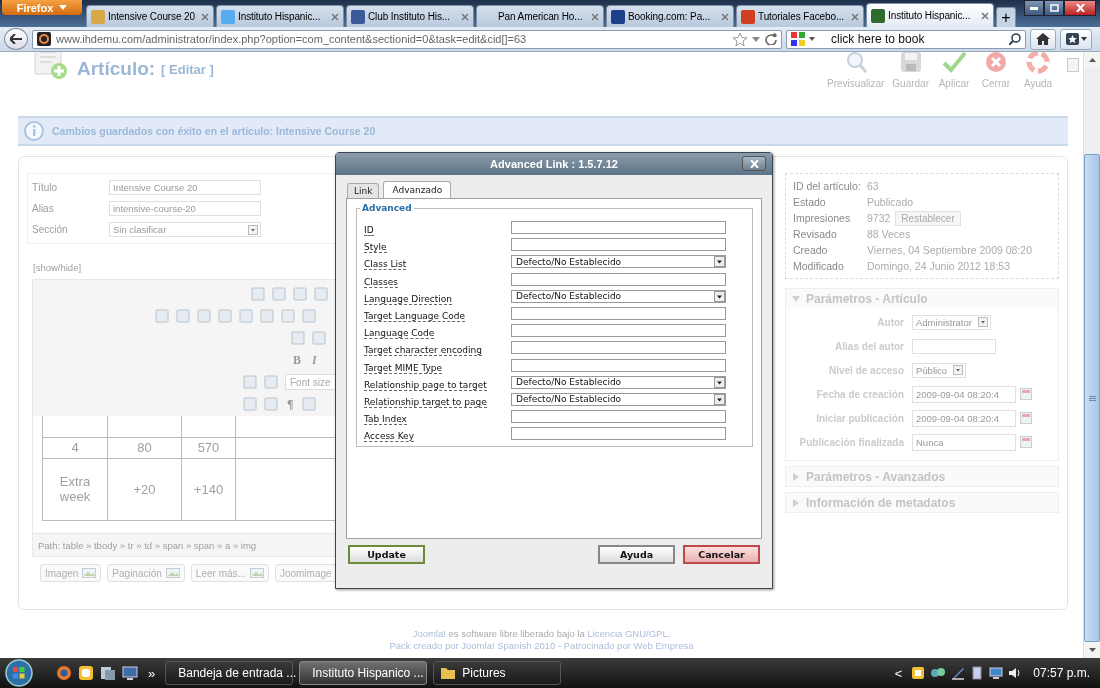 Image resolution: width=1100 pixels, height=688 pixels. I want to click on table-cell: 4, so click(75, 447).